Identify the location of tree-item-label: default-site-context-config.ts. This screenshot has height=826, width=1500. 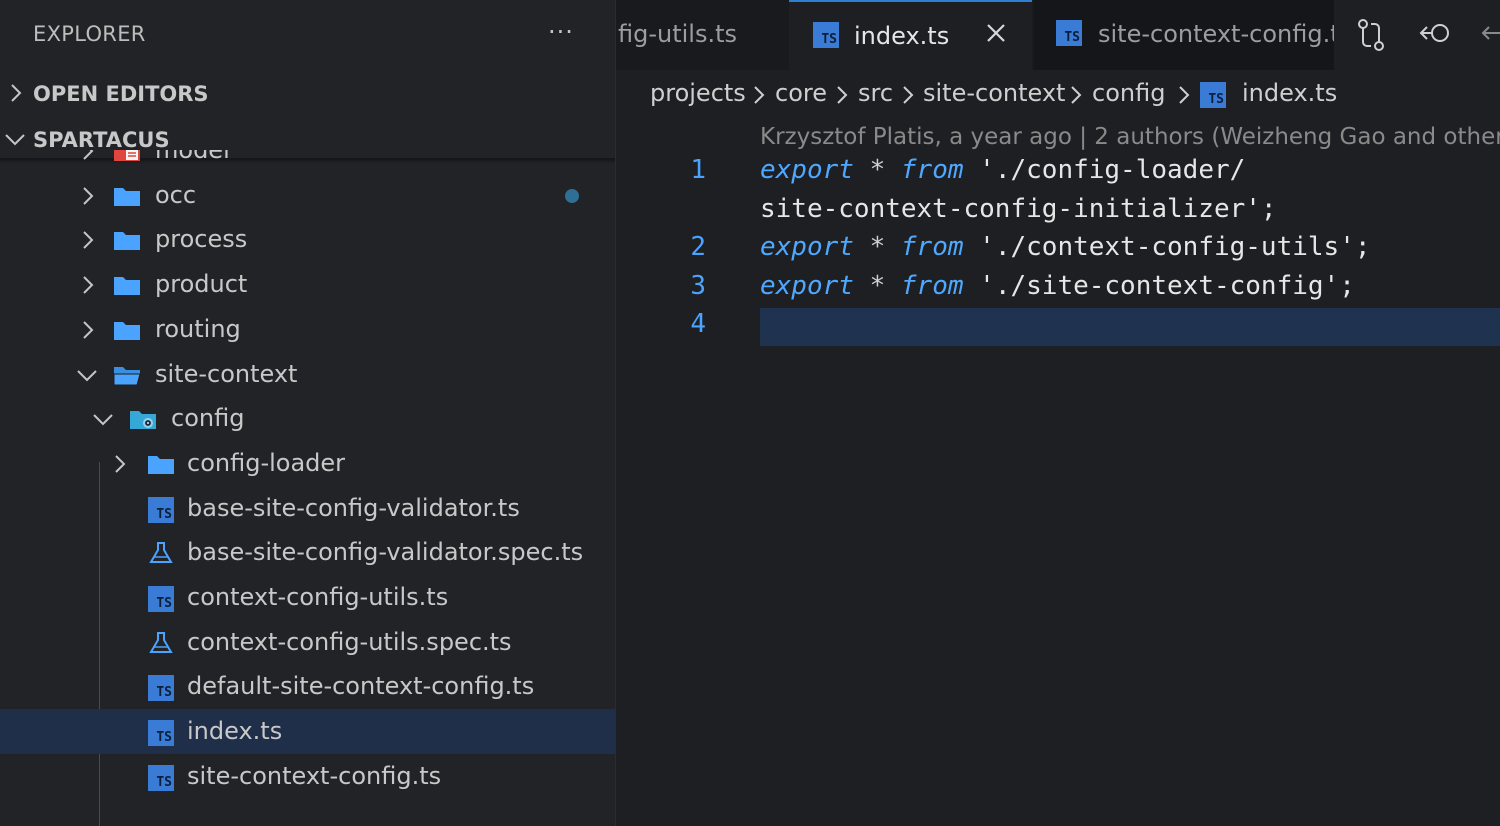
(361, 686).